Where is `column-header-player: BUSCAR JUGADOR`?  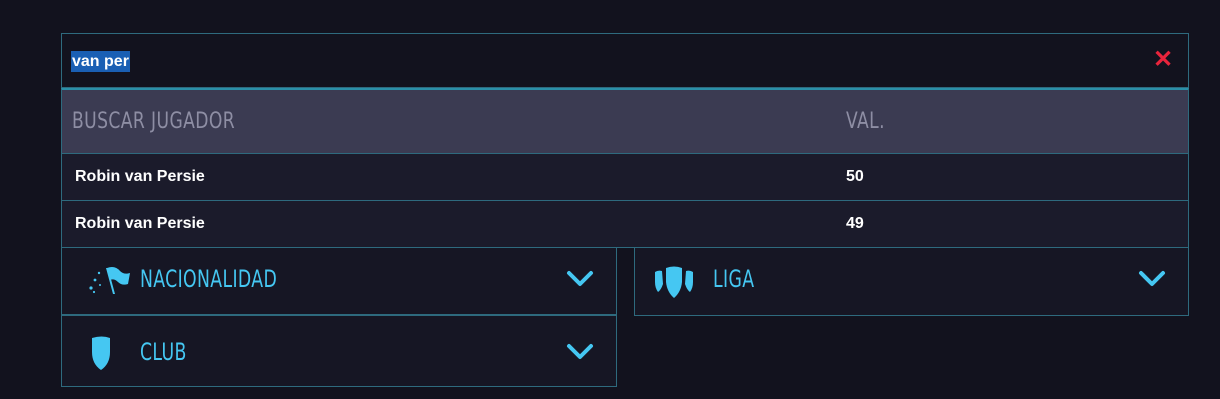
column-header-player: BUSCAR JUGADOR is located at coordinates (154, 121).